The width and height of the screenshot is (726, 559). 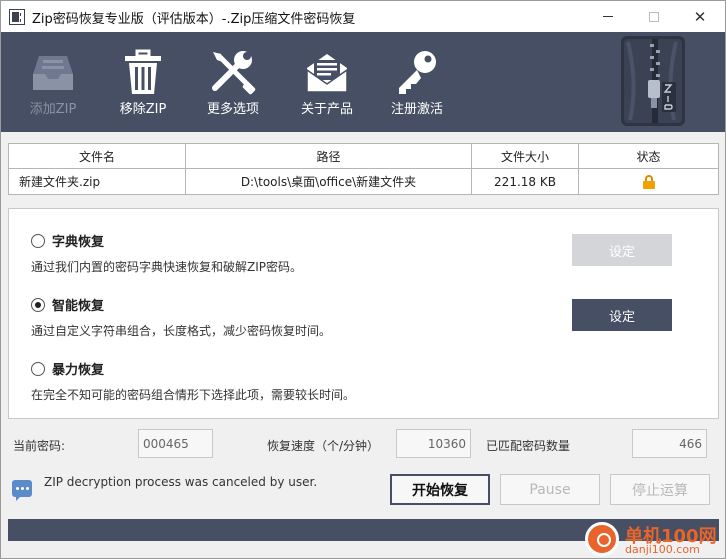 What do you see at coordinates (550, 489) in the screenshot?
I see `pause-button: Pause` at bounding box center [550, 489].